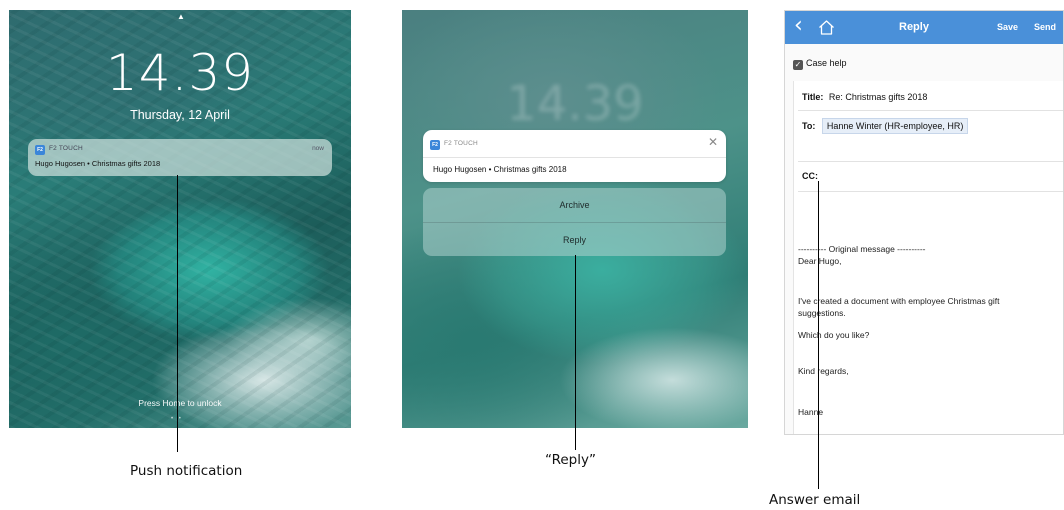 The width and height of the screenshot is (1064, 510). I want to click on case-help-label: Case help, so click(826, 63).